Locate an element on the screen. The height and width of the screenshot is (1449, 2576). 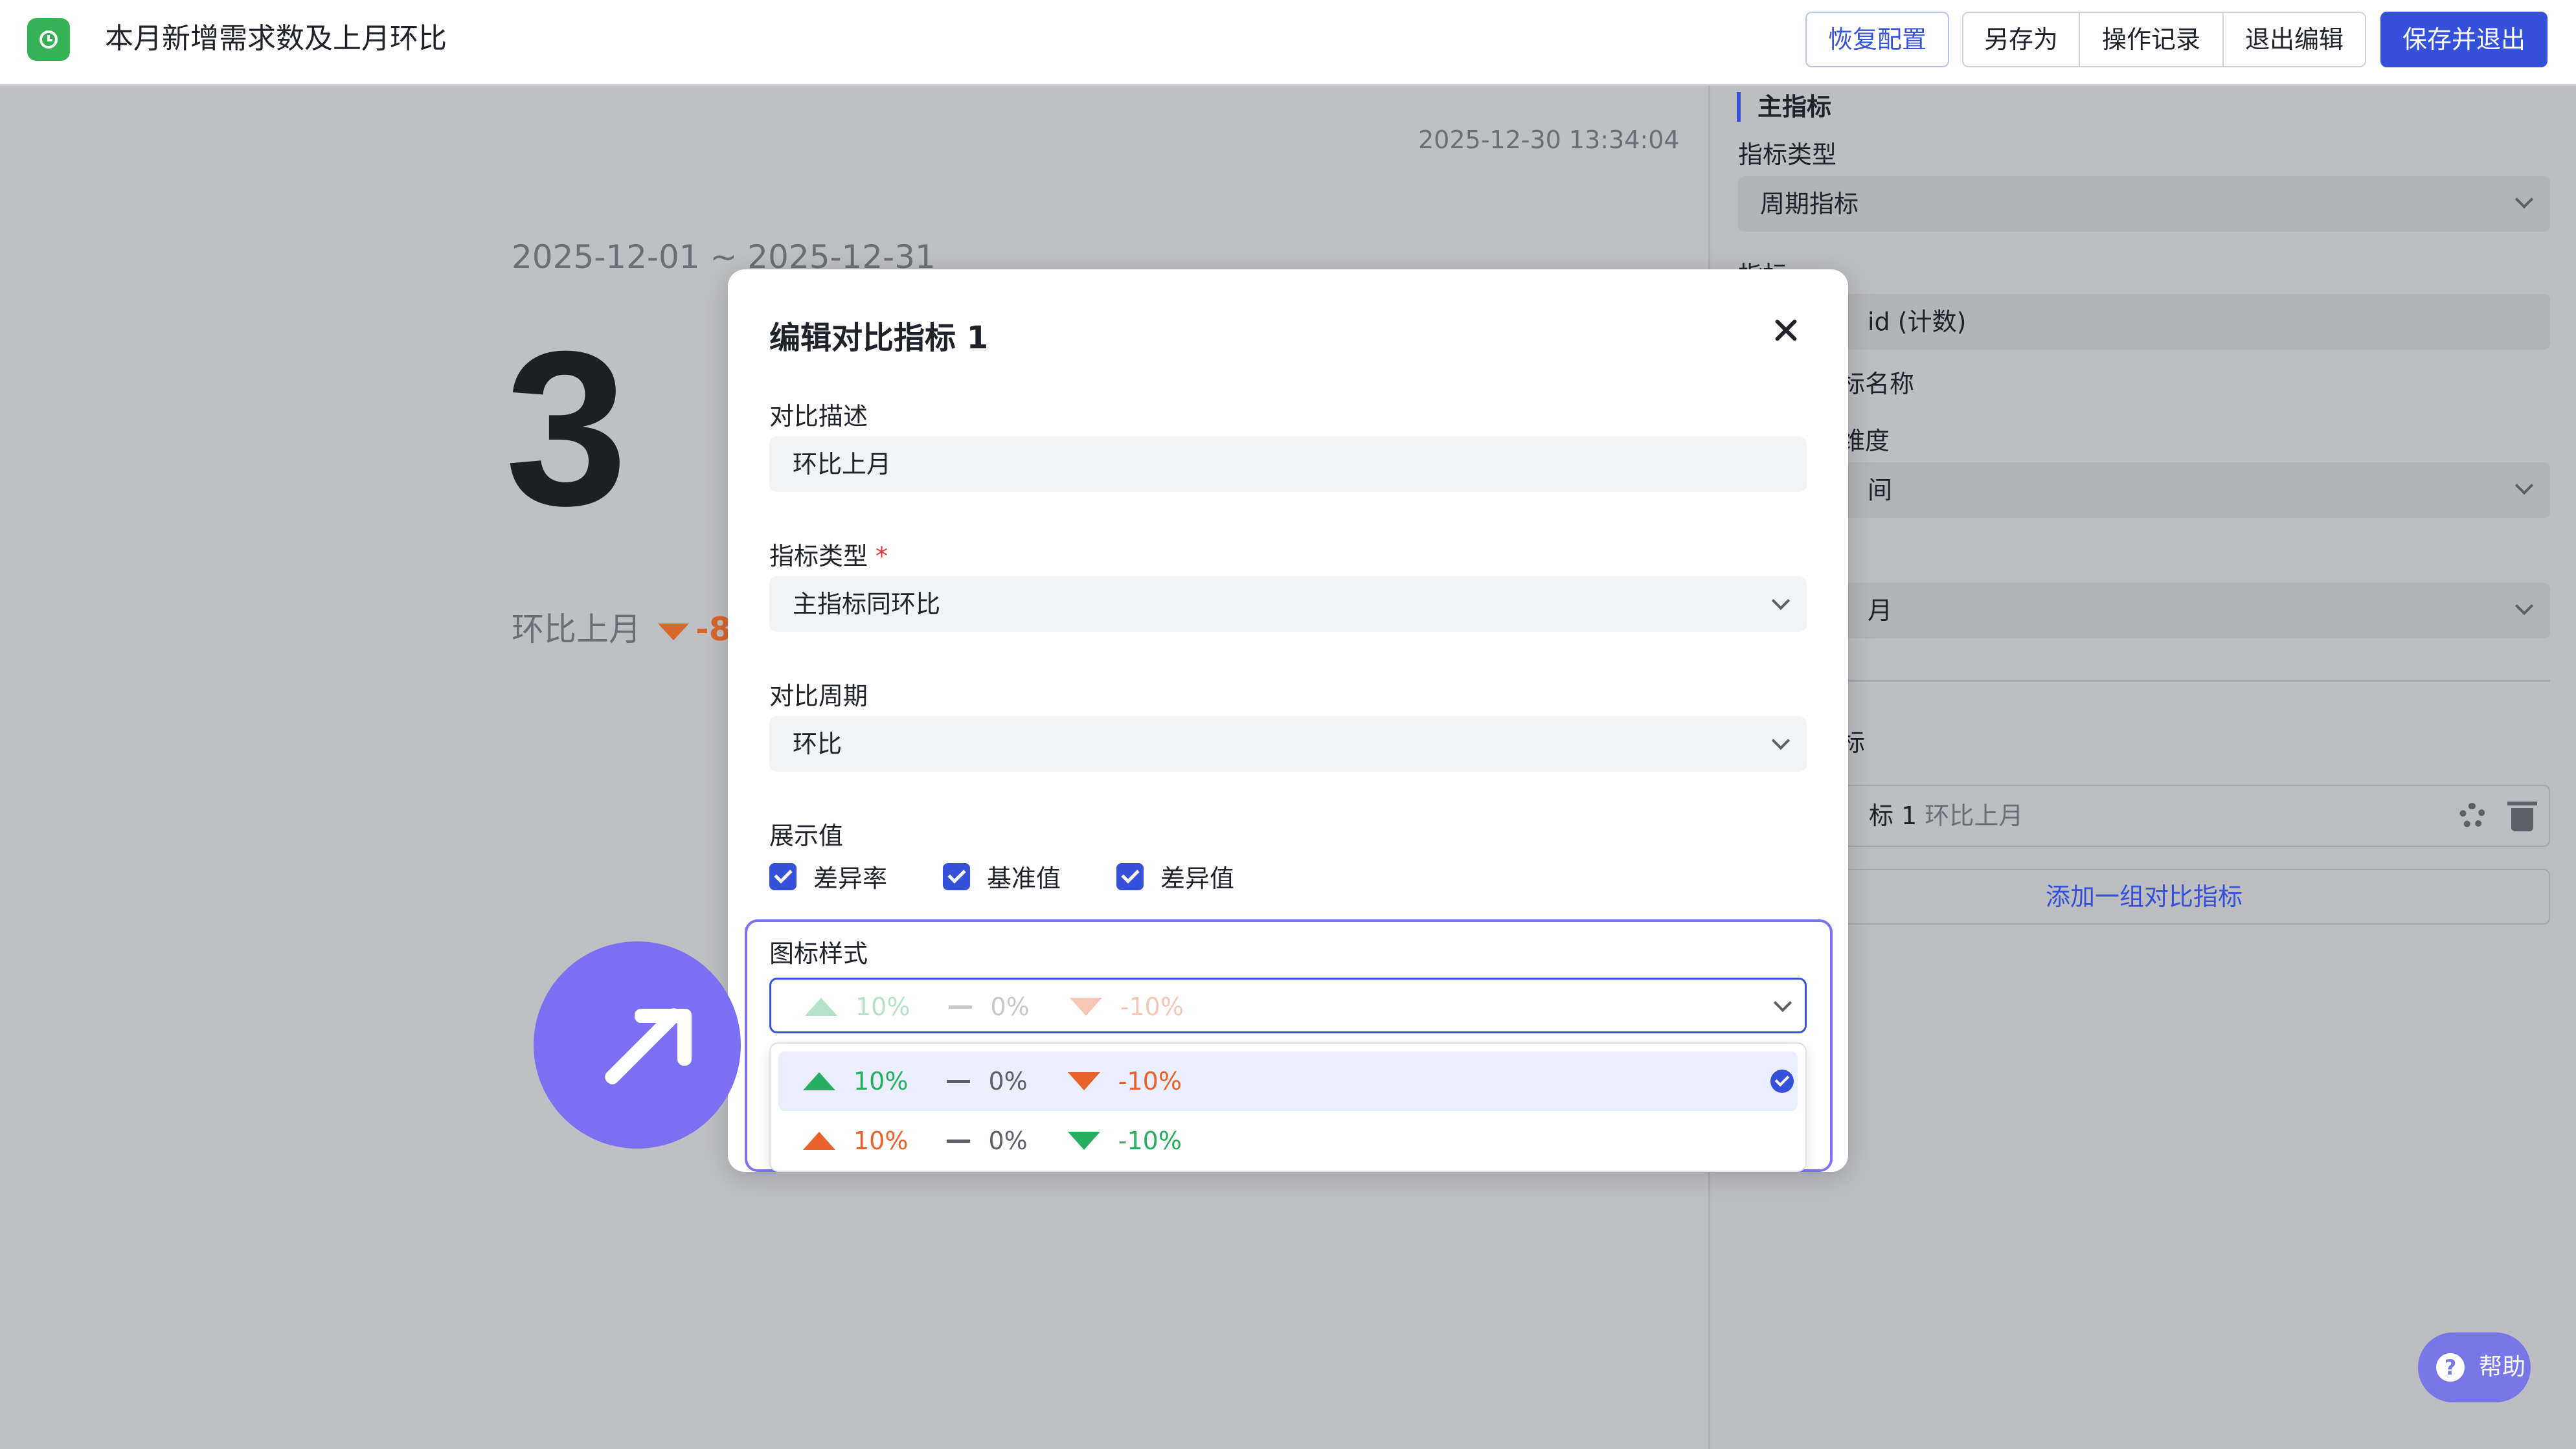
compare-row: 环比上月 -8 is located at coordinates (622, 626).